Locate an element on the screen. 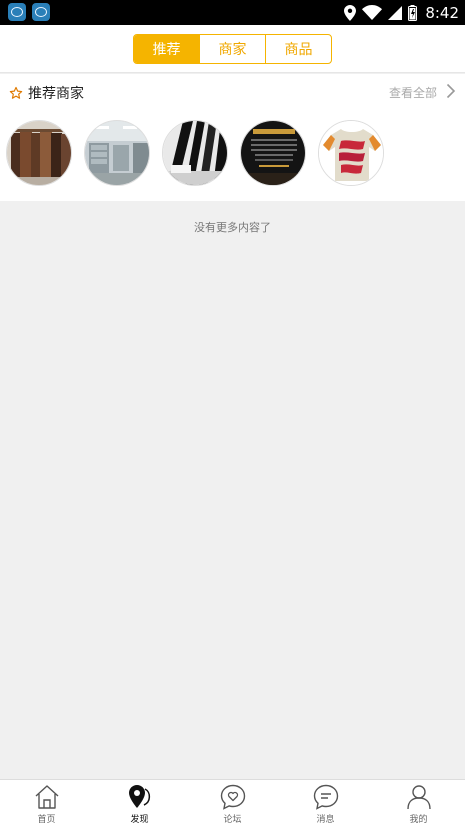 The width and height of the screenshot is (465, 828). warehouse-image is located at coordinates (117, 153).